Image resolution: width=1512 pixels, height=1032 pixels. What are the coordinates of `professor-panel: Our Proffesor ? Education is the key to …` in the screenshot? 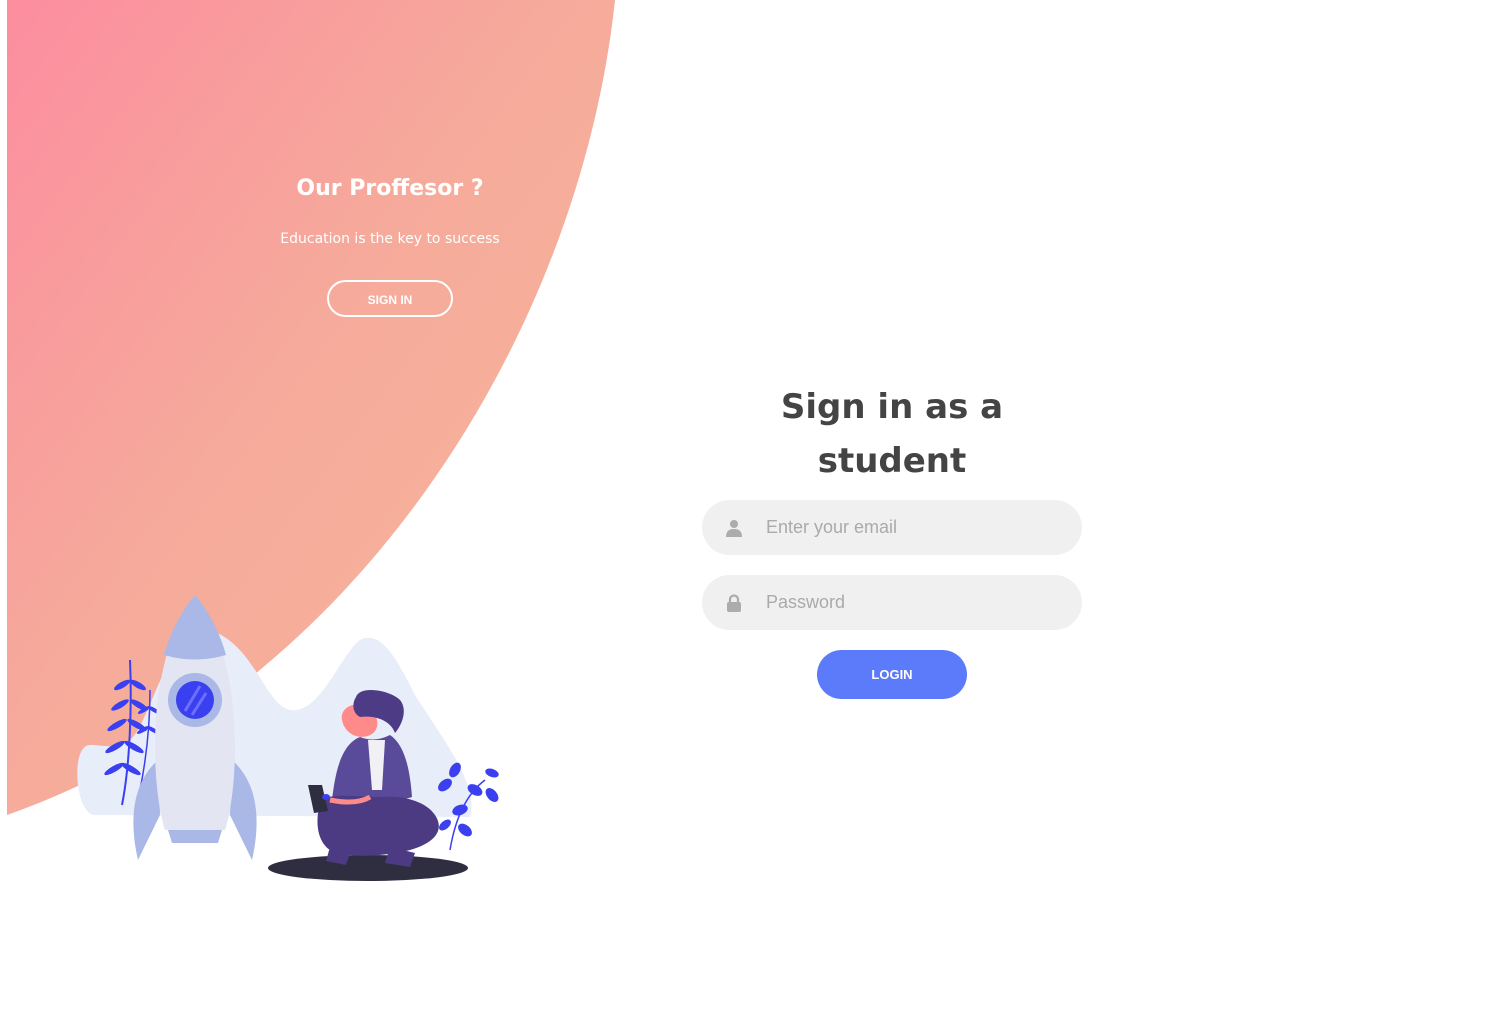 It's located at (390, 243).